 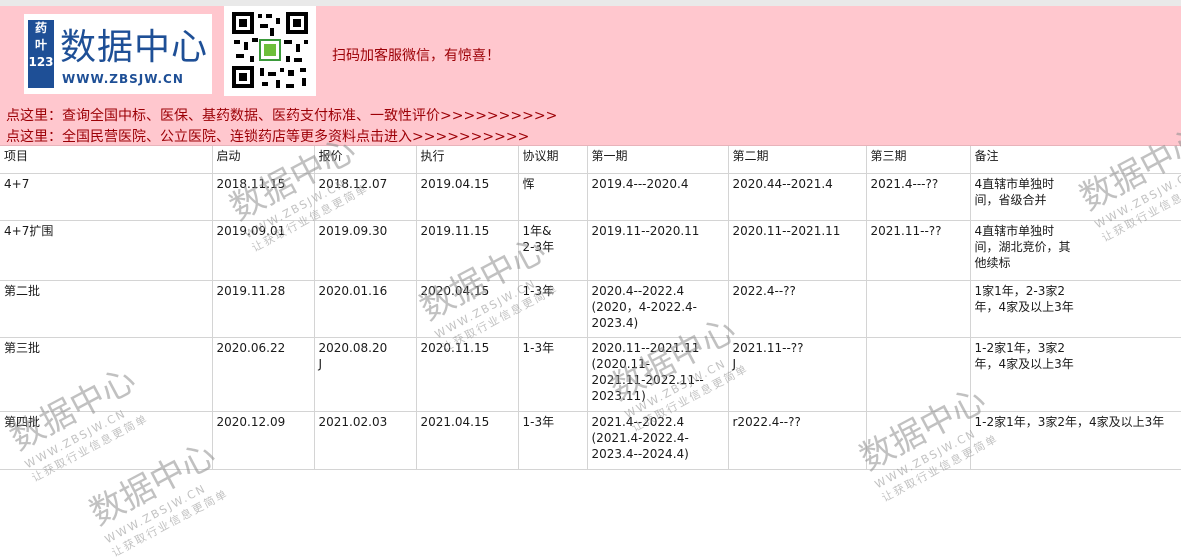 I want to click on logo-mark-icon: 药 叶 123, so click(x=41, y=54).